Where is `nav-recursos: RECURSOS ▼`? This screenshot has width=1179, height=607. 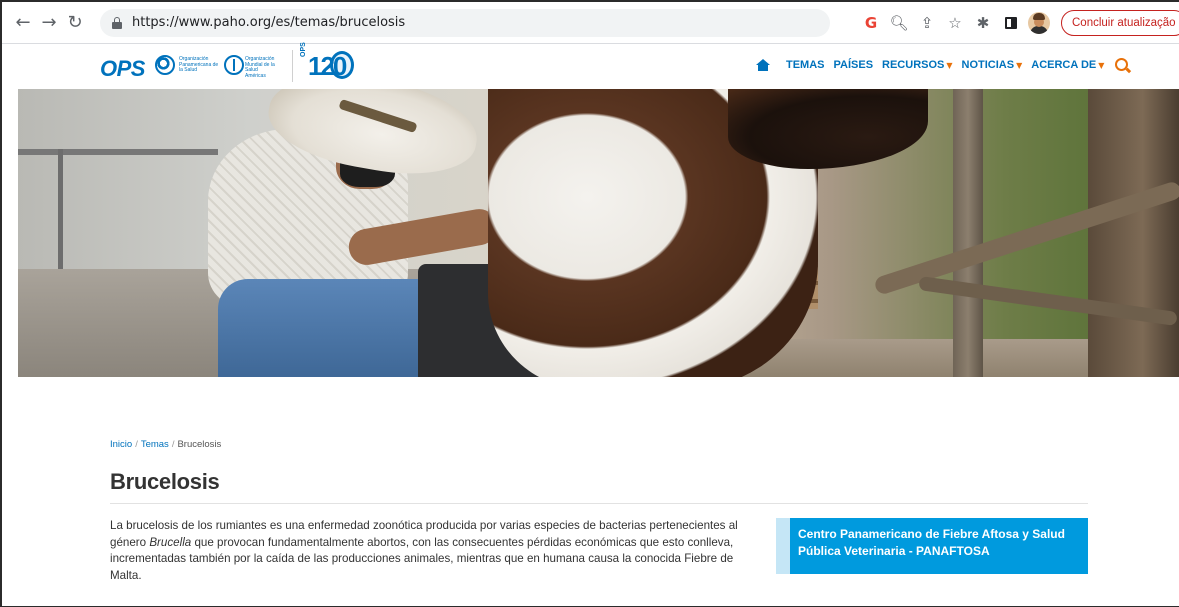 nav-recursos: RECURSOS ▼ is located at coordinates (917, 65).